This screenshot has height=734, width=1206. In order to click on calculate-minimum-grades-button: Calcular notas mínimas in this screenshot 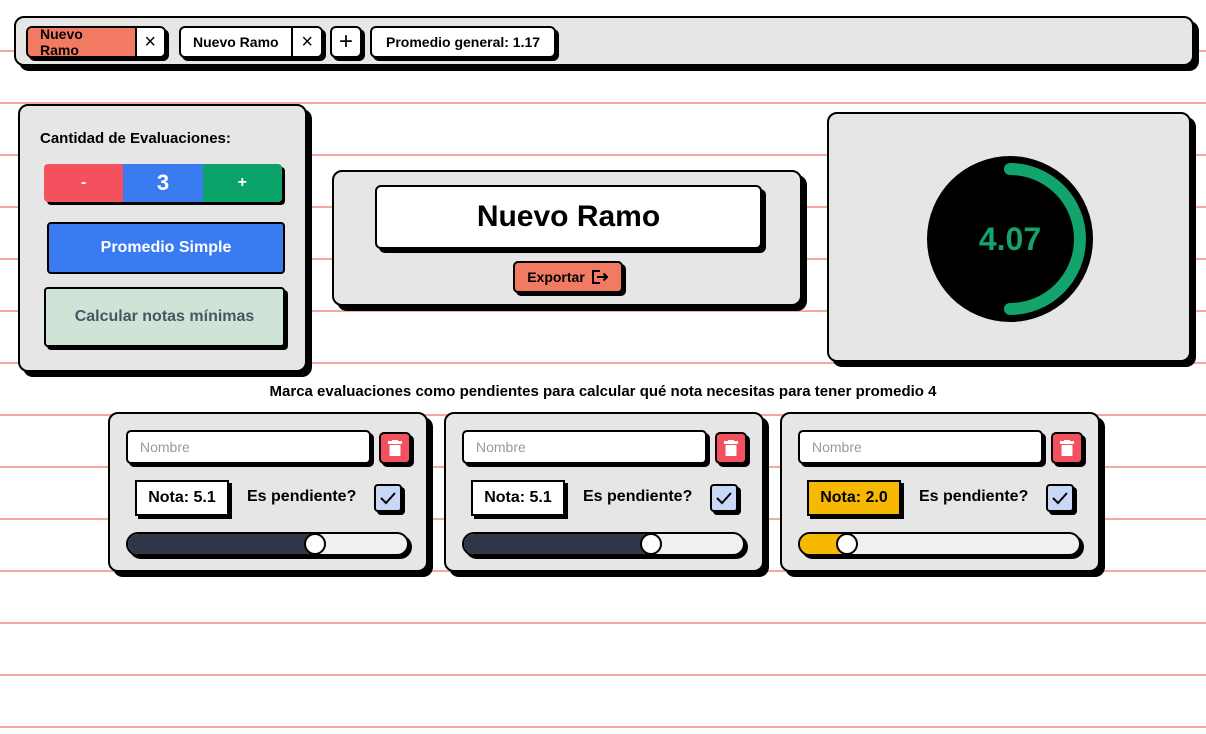, I will do `click(164, 317)`.